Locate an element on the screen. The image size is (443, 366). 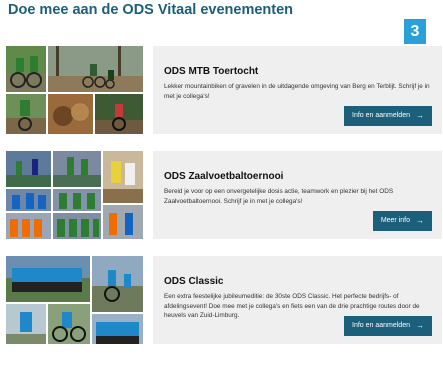
photo-team-lineup is located at coordinates (117, 329).